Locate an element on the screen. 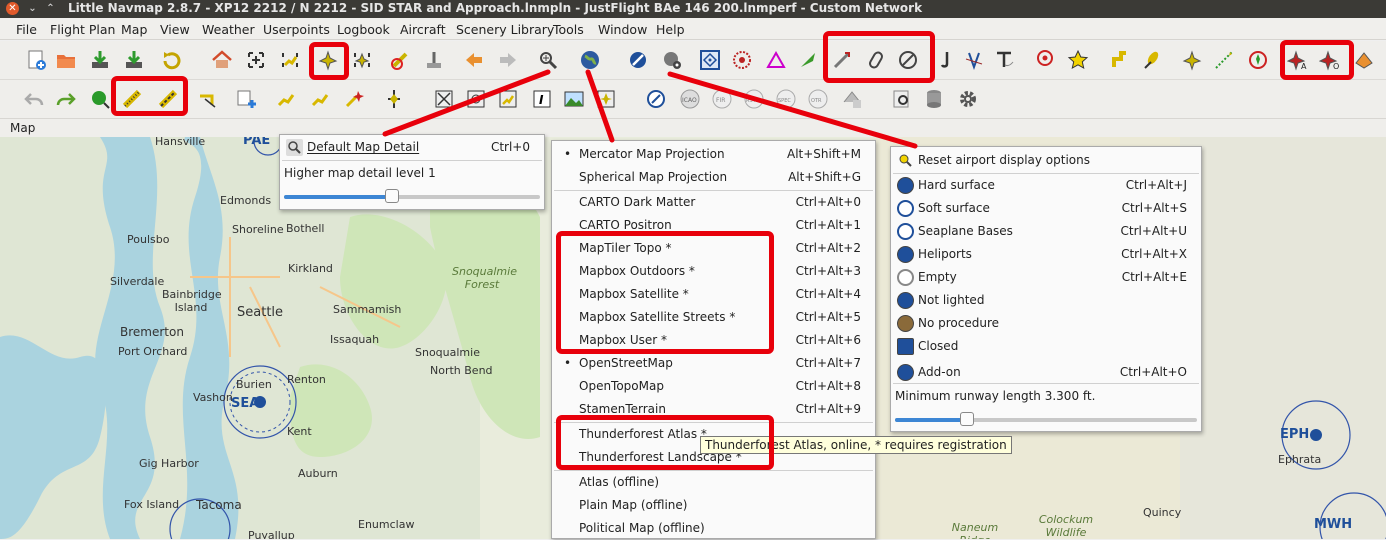  airport-display-options-icon is located at coordinates (672, 60).